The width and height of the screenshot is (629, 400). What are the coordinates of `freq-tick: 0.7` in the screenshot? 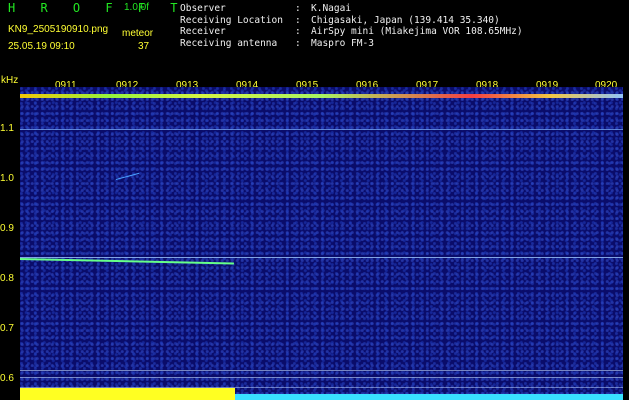 It's located at (7, 328).